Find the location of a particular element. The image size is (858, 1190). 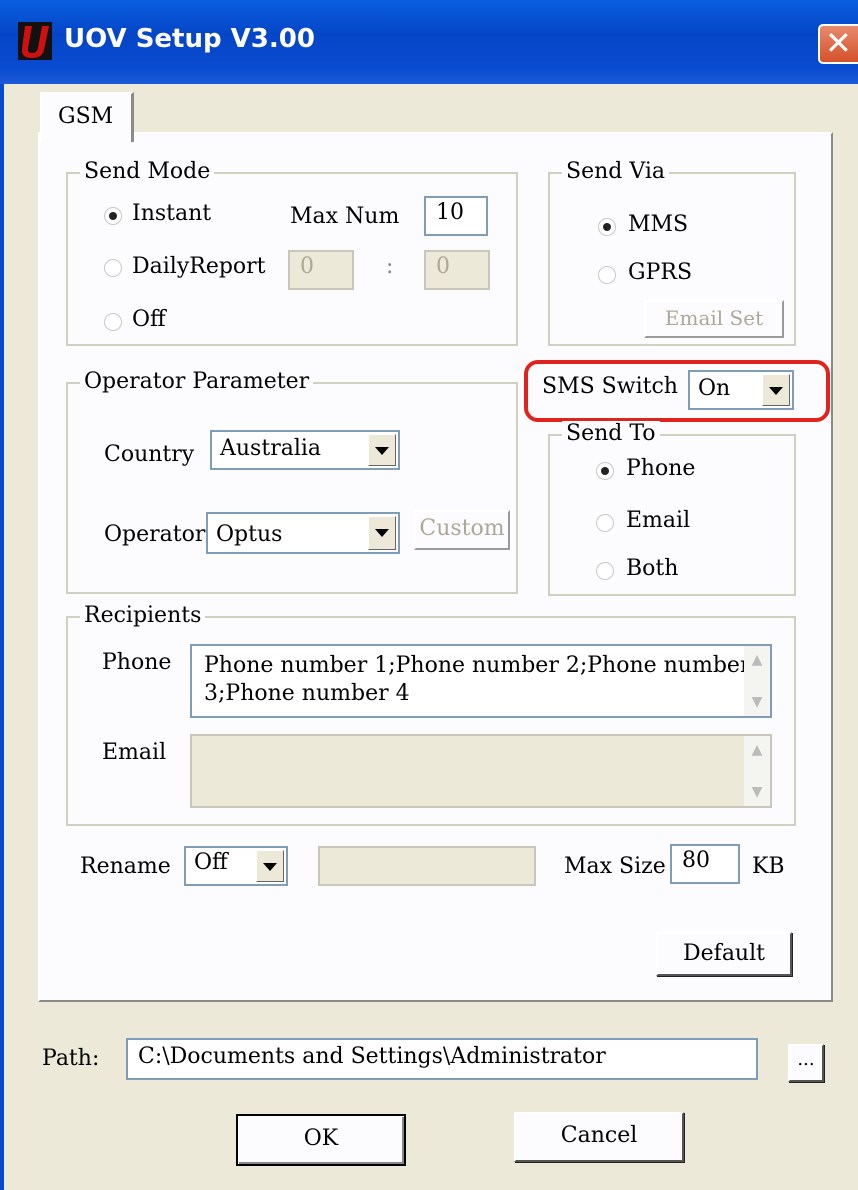

close-button: ✕ is located at coordinates (838, 44).